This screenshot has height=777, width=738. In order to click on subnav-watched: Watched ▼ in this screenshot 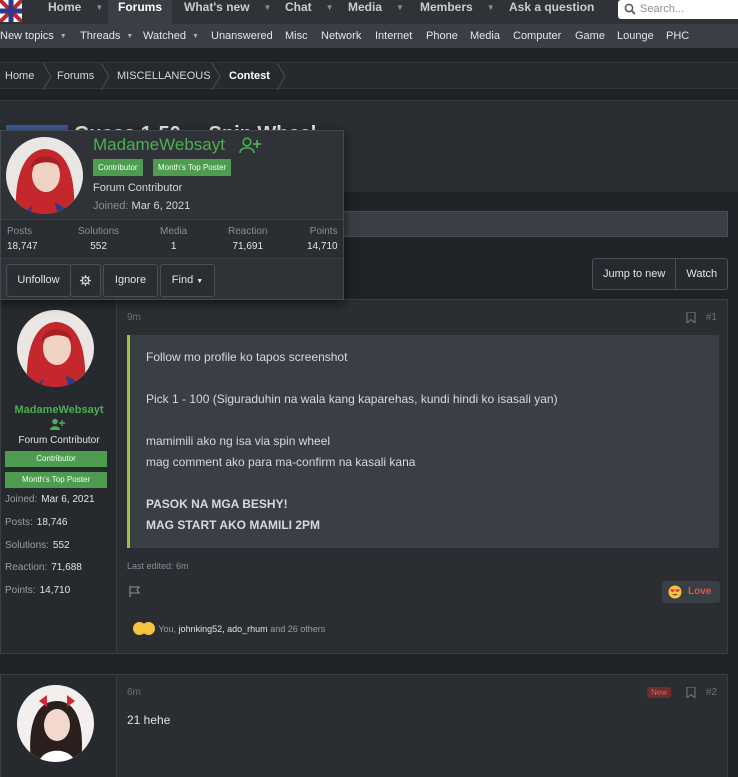, I will do `click(171, 36)`.